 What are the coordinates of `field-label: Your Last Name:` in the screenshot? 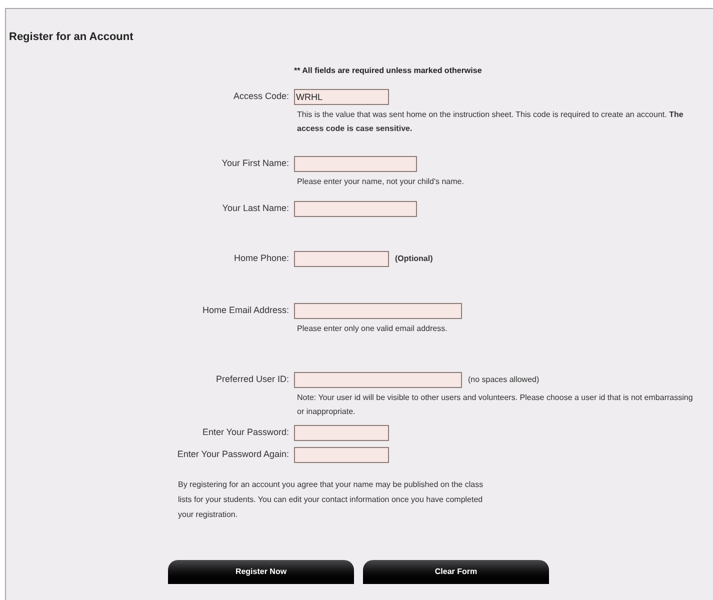 It's located at (255, 208).